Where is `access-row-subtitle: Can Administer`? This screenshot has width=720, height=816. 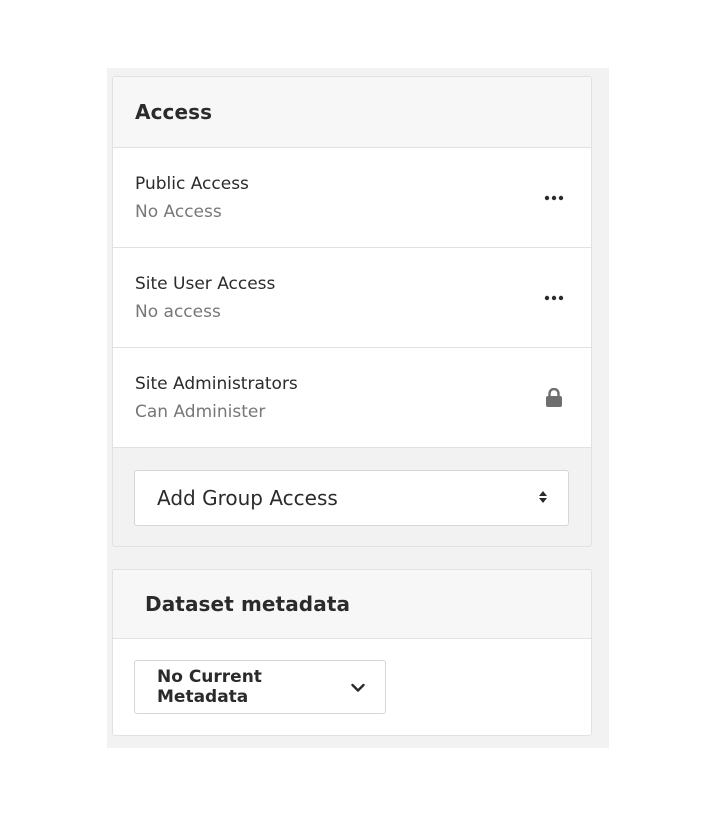 access-row-subtitle: Can Administer is located at coordinates (200, 411).